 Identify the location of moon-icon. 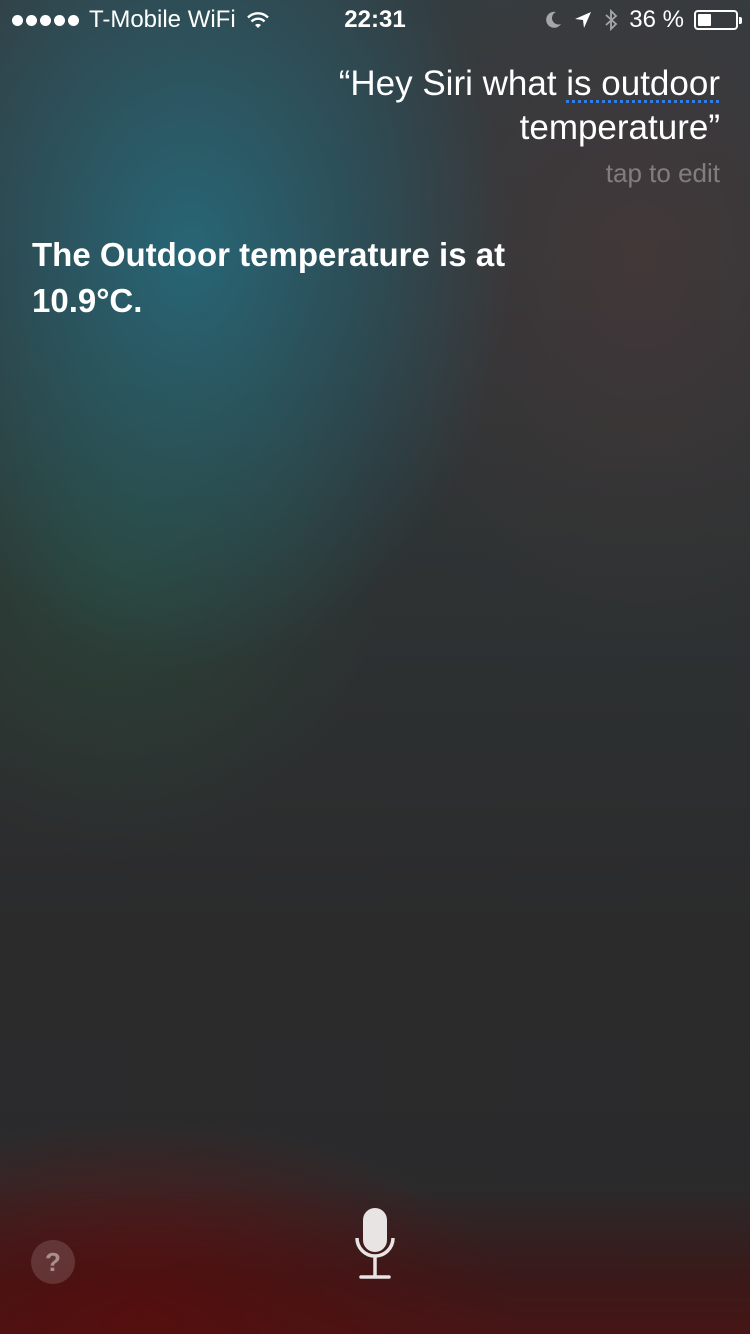
(554, 19).